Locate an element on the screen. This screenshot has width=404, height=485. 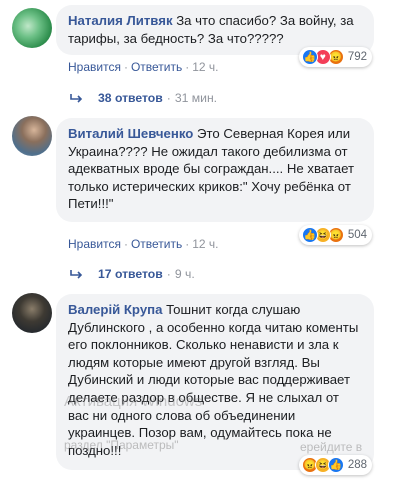
reaction-summary: 👍 ♥ 😠 792 is located at coordinates (335, 57).